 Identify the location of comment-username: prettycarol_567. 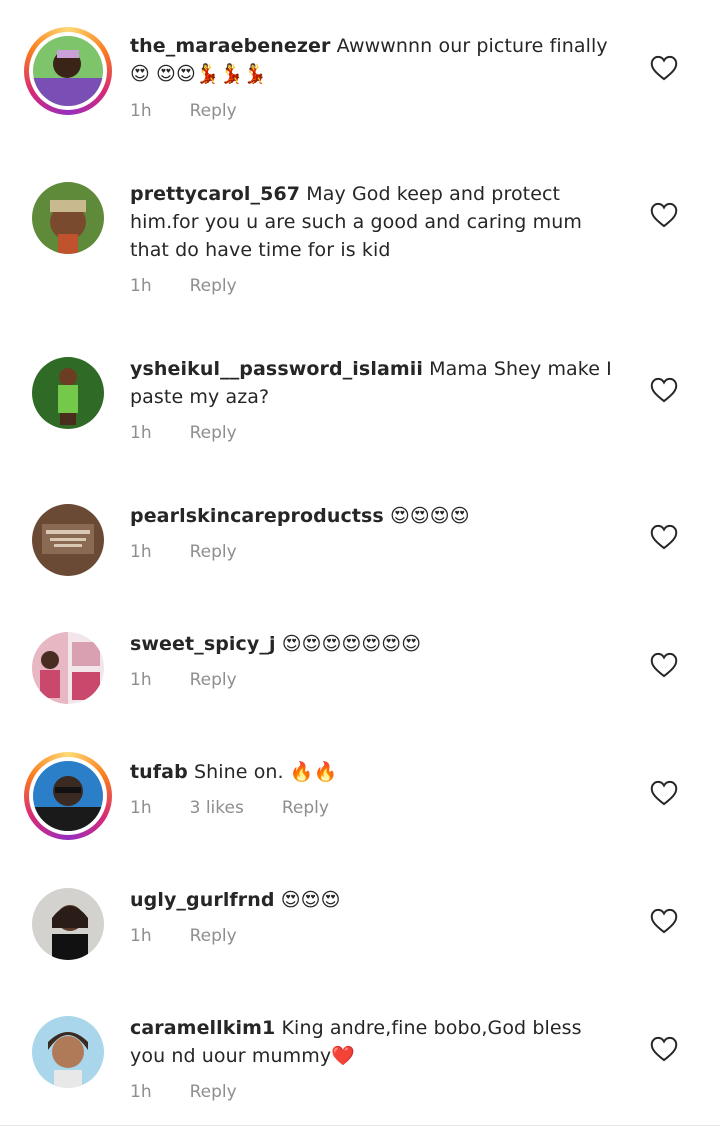
(215, 194).